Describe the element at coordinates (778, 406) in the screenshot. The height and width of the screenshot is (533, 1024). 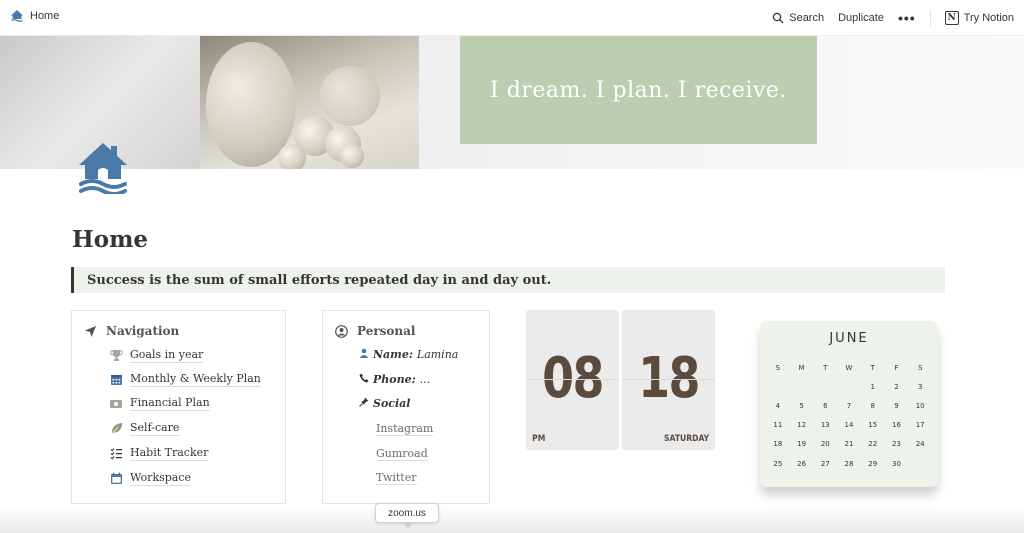
I see `calendar-day: 4` at that location.